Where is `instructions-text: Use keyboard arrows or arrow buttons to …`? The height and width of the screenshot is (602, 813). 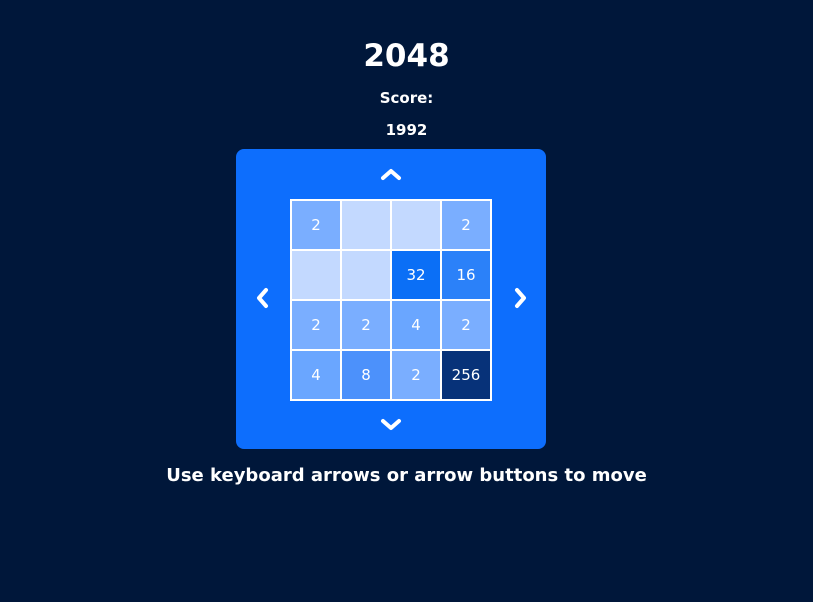 instructions-text: Use keyboard arrows or arrow buttons to … is located at coordinates (406, 475).